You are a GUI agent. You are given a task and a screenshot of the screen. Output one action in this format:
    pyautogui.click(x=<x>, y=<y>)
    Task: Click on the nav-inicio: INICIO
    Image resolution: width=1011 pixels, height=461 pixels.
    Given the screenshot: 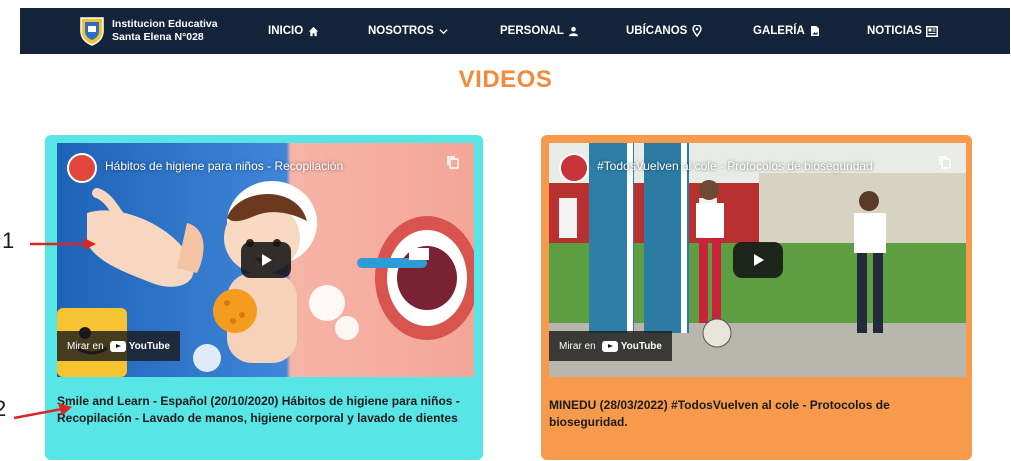 What is the action you would take?
    pyautogui.click(x=293, y=31)
    